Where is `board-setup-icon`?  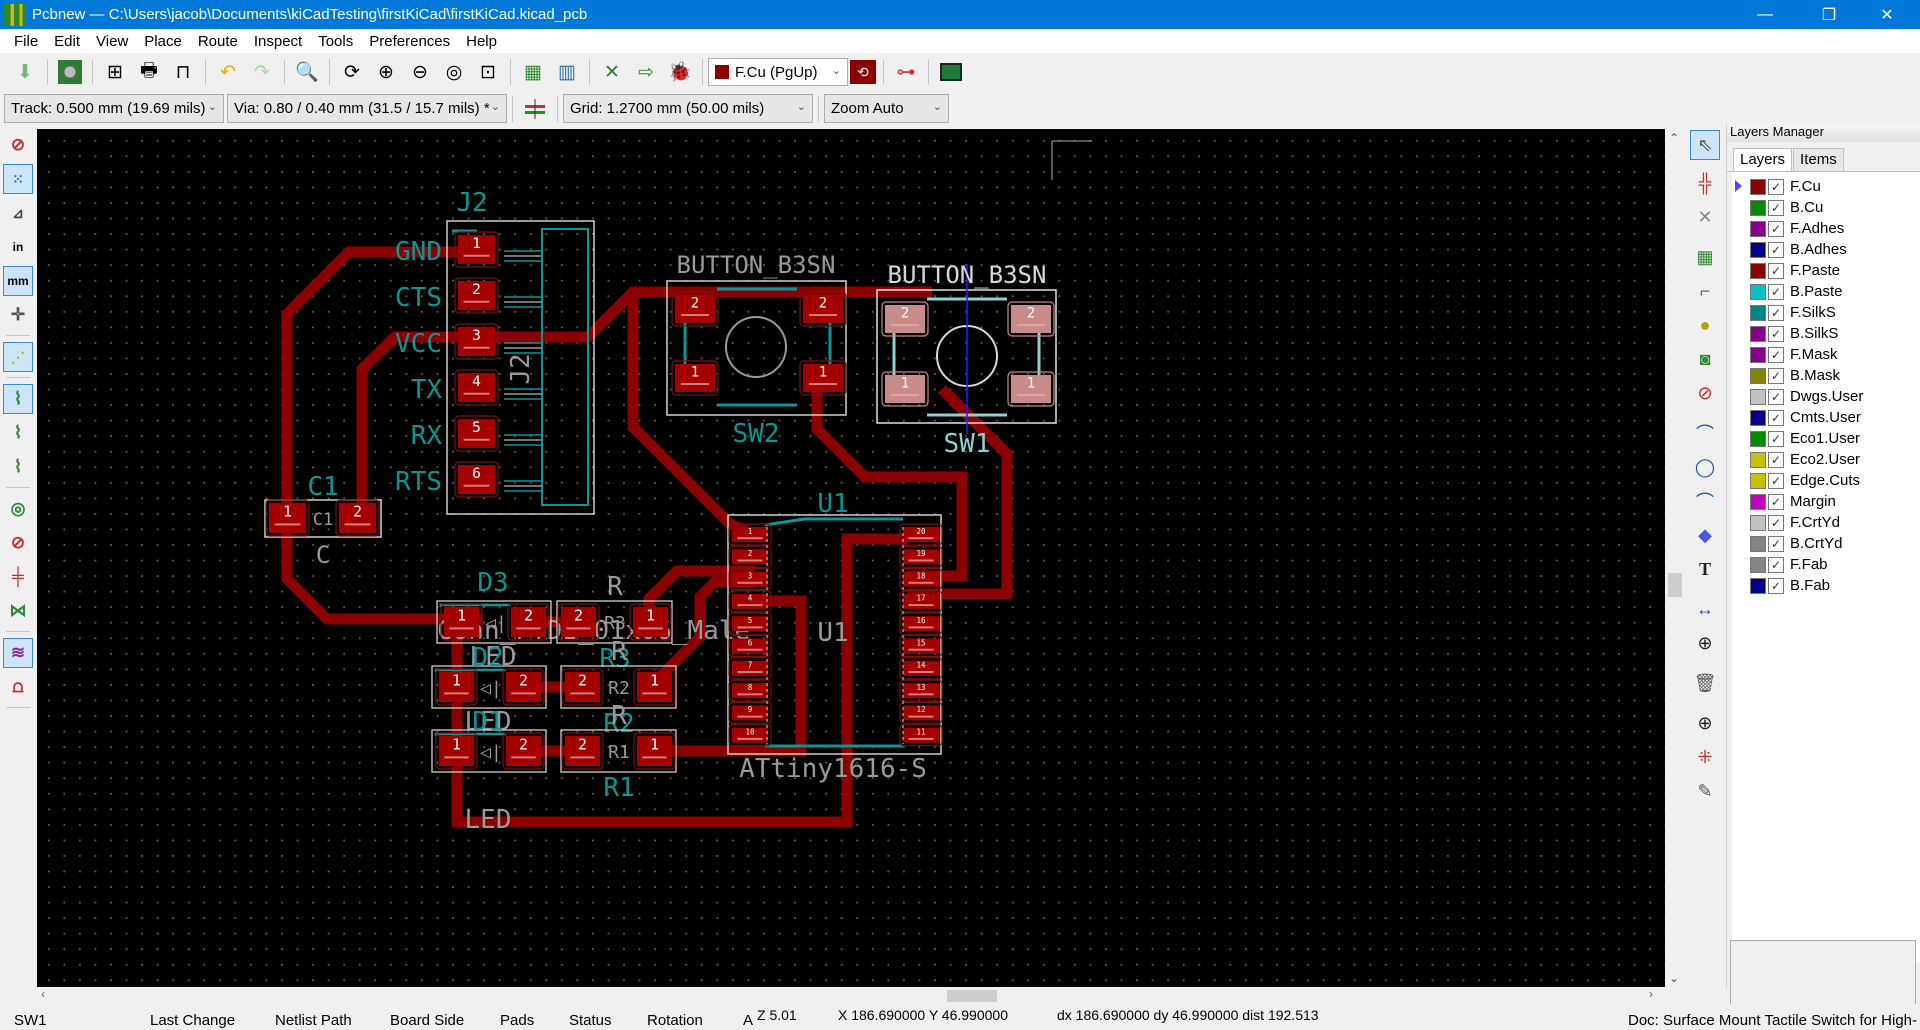 board-setup-icon is located at coordinates (70, 72).